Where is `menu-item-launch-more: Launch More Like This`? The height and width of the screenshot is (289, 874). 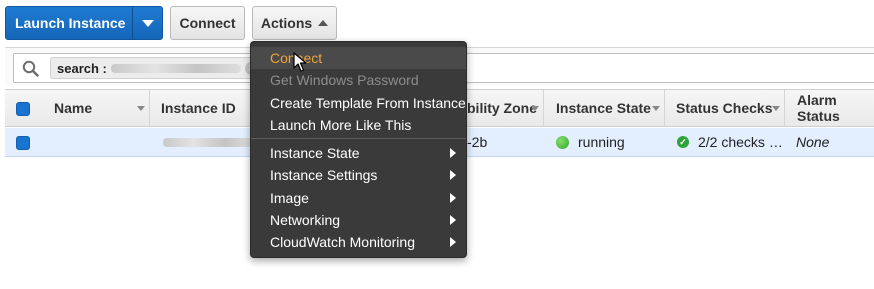 menu-item-launch-more: Launch More Like This is located at coordinates (358, 125).